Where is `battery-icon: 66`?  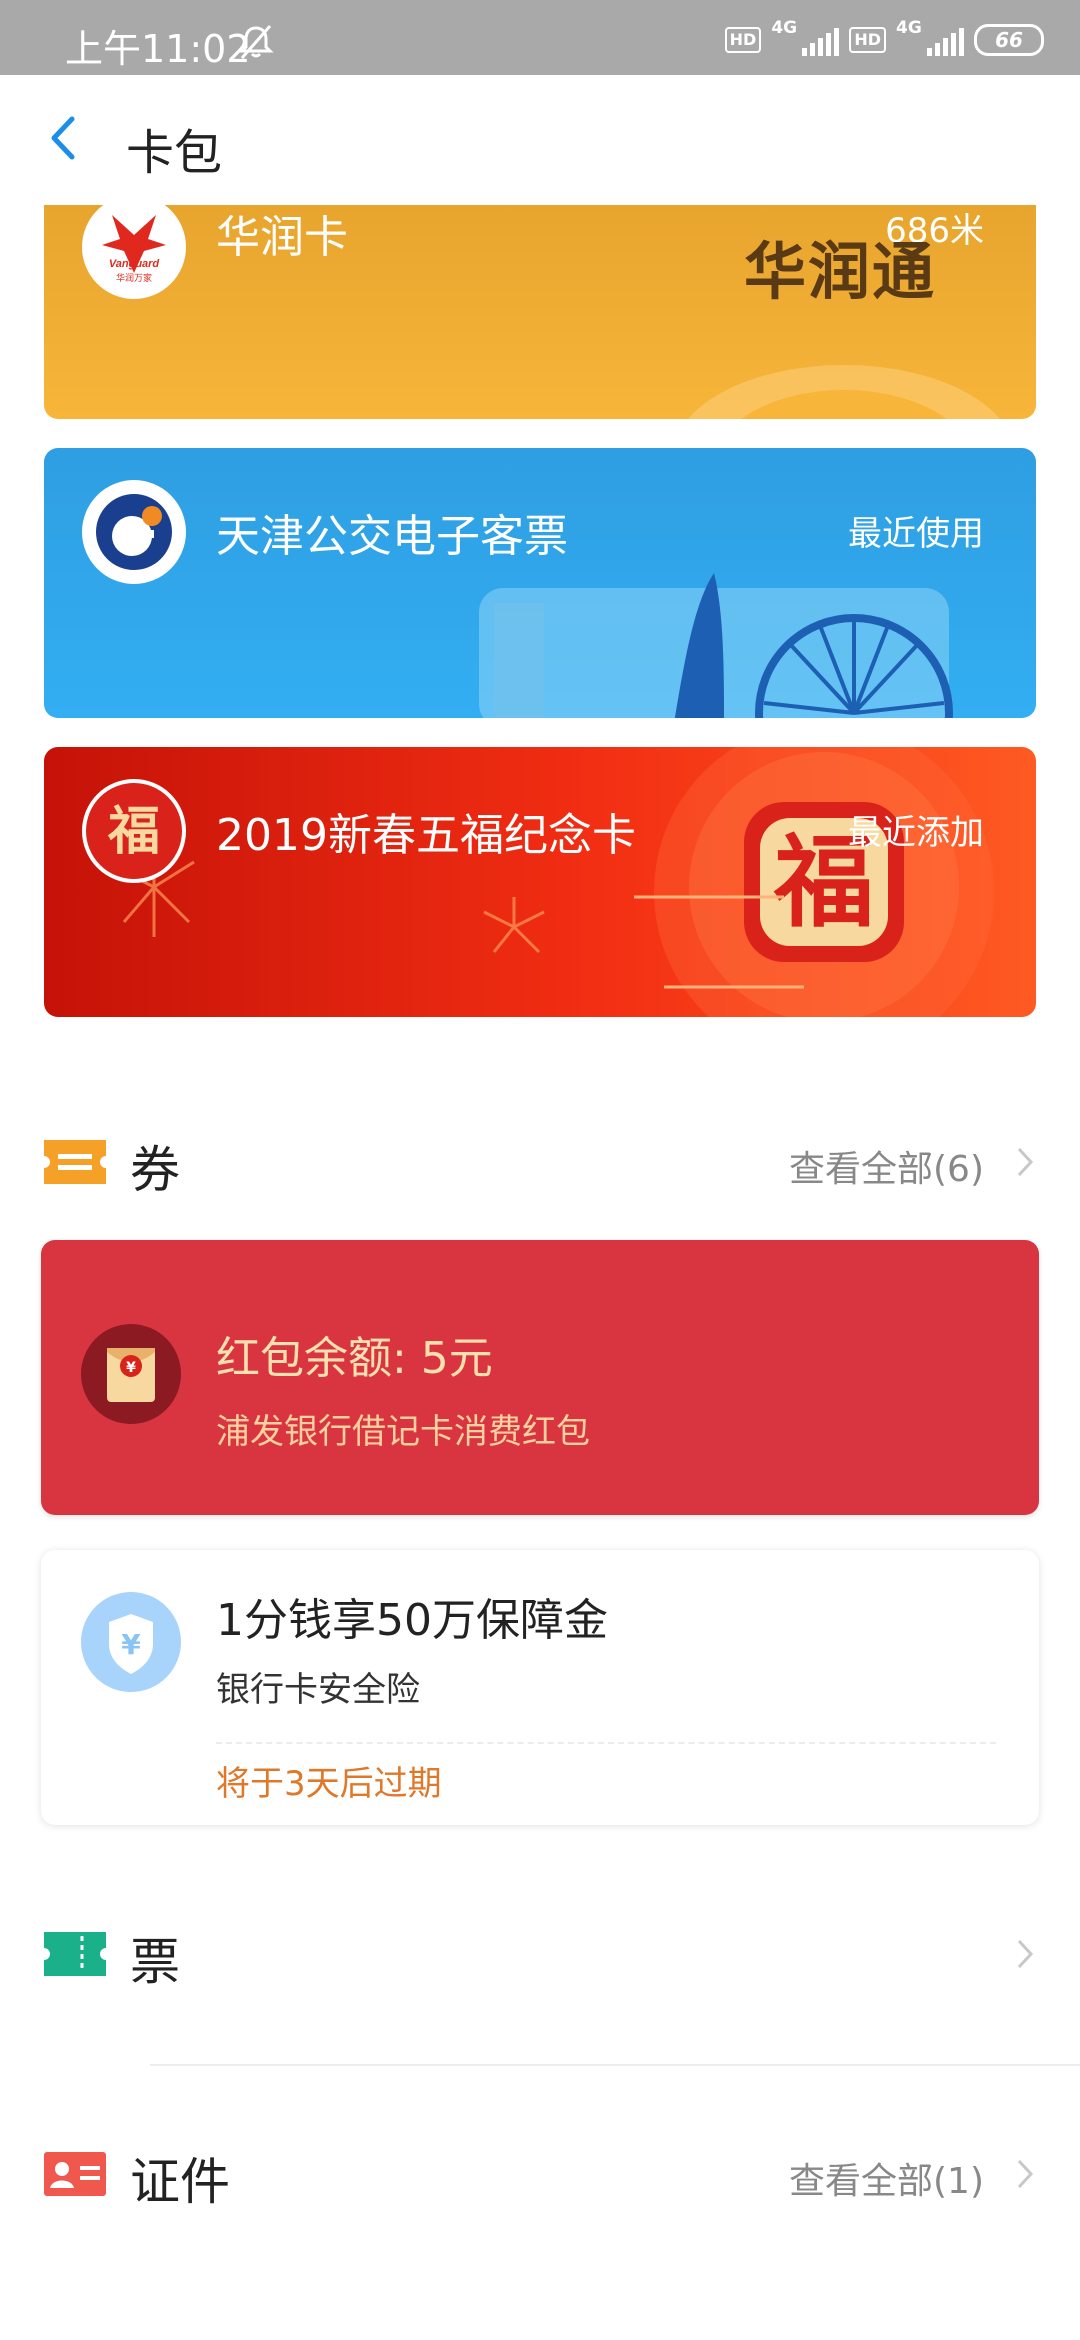
battery-icon: 66 is located at coordinates (1009, 40).